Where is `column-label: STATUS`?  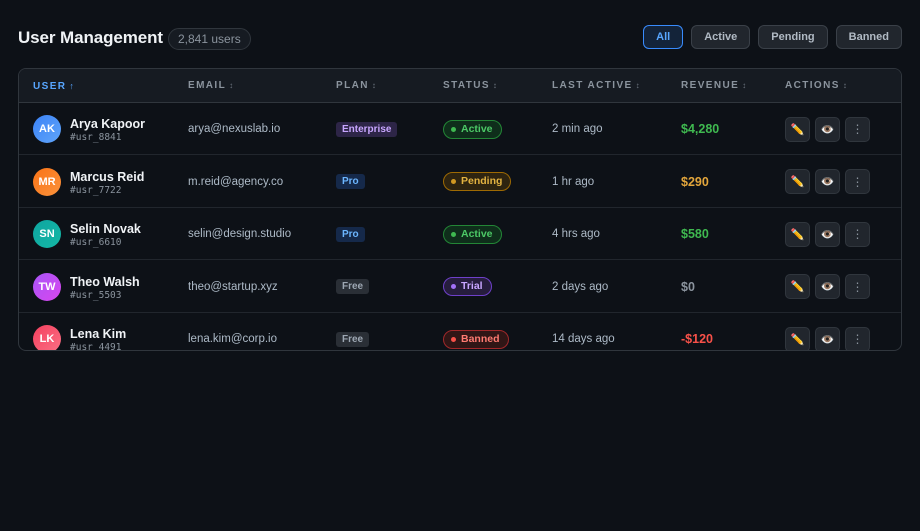
column-label: STATUS is located at coordinates (466, 85).